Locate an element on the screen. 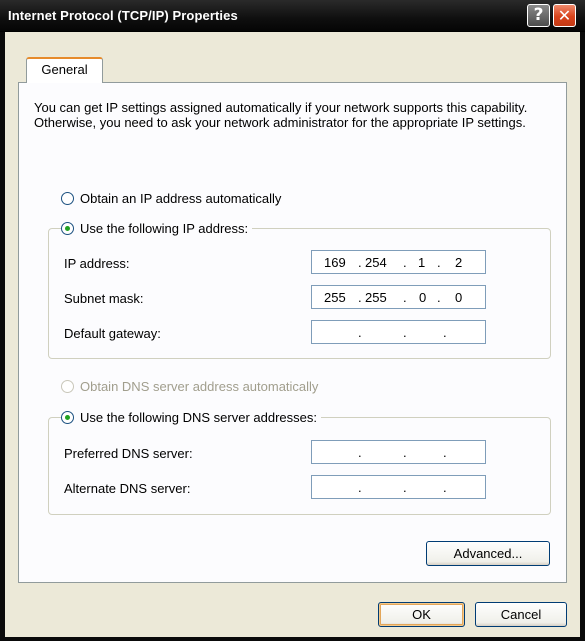 This screenshot has width=585, height=641. ip-manual-radio: Use the following IP address: is located at coordinates (157, 228).